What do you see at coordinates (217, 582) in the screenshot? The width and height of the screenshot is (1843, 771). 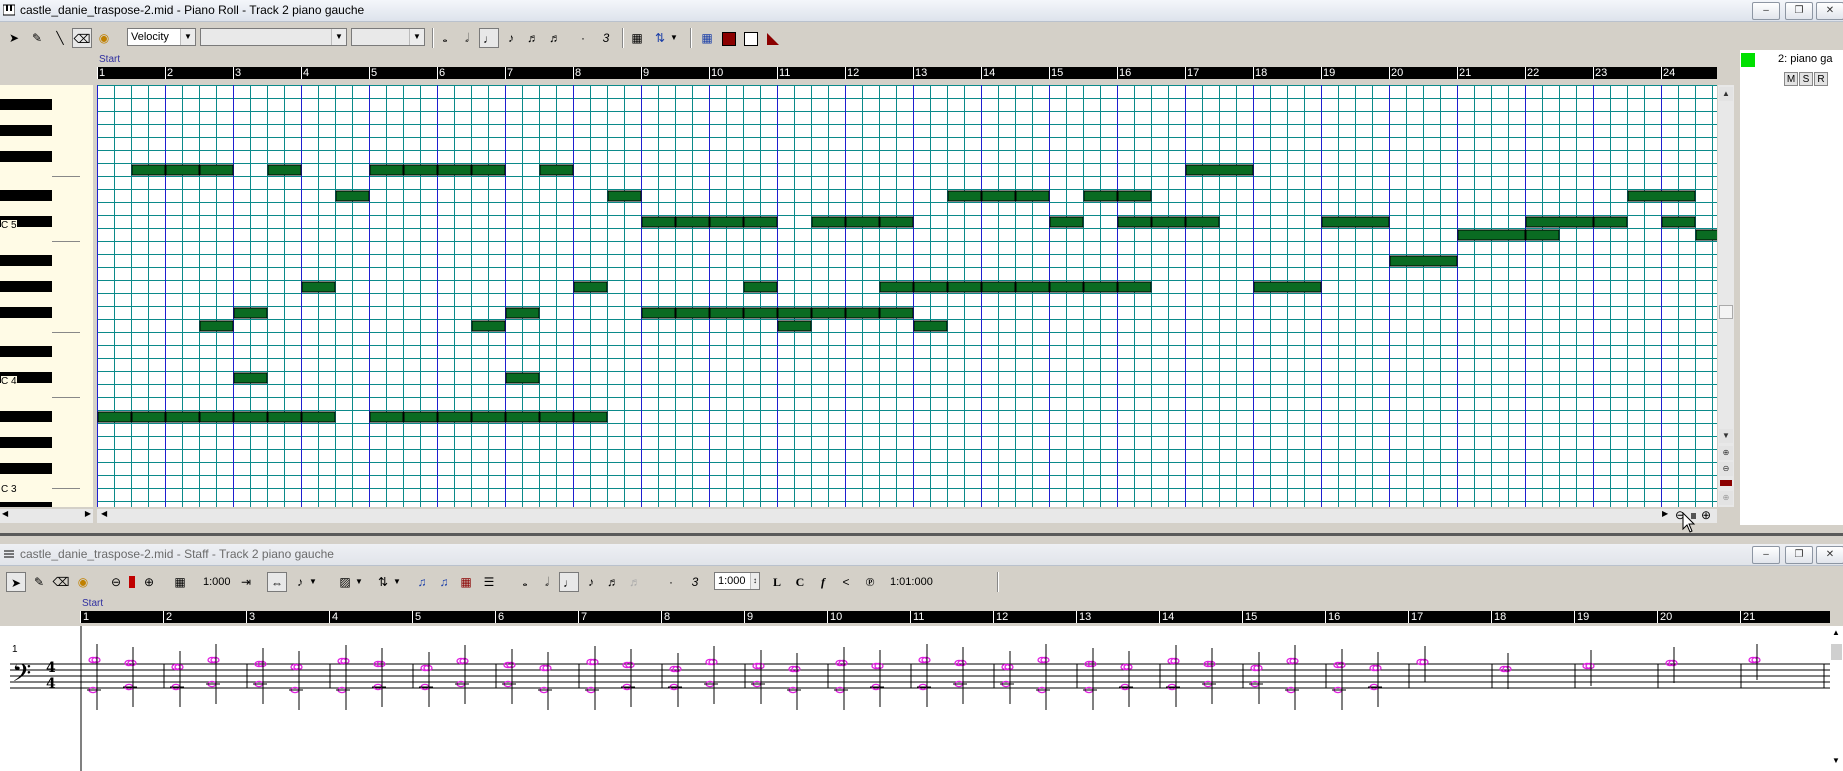 I see `quantize-value: 1:000` at bounding box center [217, 582].